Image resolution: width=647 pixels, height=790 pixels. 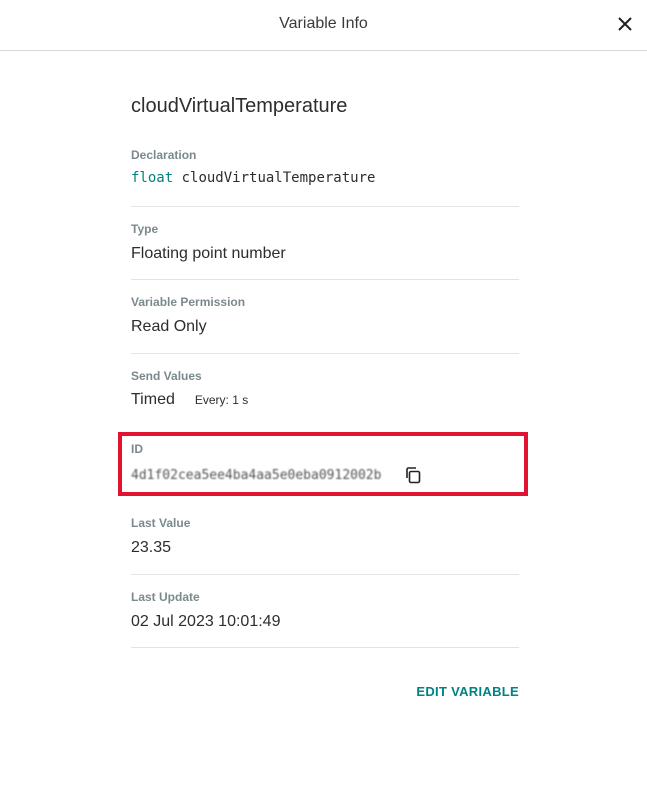 I want to click on type-label: Type, so click(x=145, y=229).